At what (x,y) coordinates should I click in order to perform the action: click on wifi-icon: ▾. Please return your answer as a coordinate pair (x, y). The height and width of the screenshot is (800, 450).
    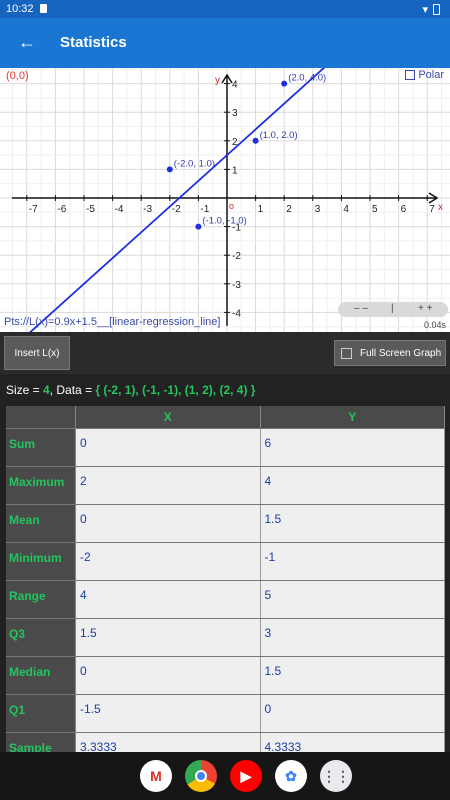
    Looking at the image, I should click on (425, 10).